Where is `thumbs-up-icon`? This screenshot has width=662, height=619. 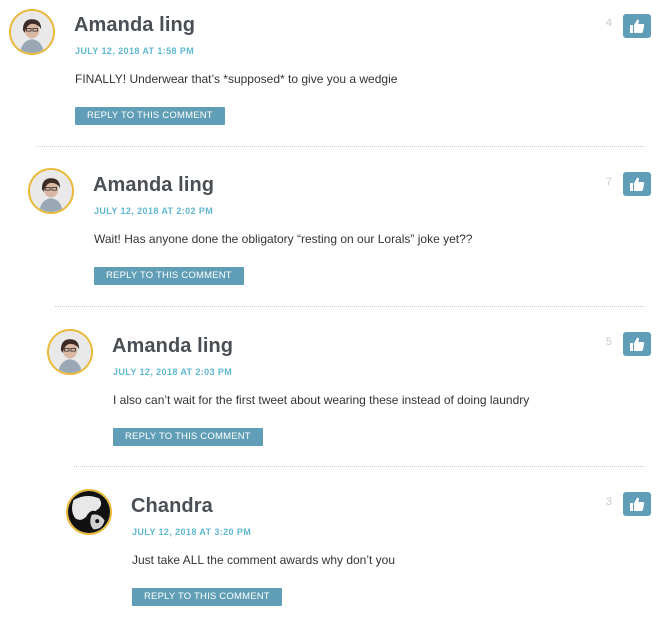
thumbs-up-icon is located at coordinates (637, 504).